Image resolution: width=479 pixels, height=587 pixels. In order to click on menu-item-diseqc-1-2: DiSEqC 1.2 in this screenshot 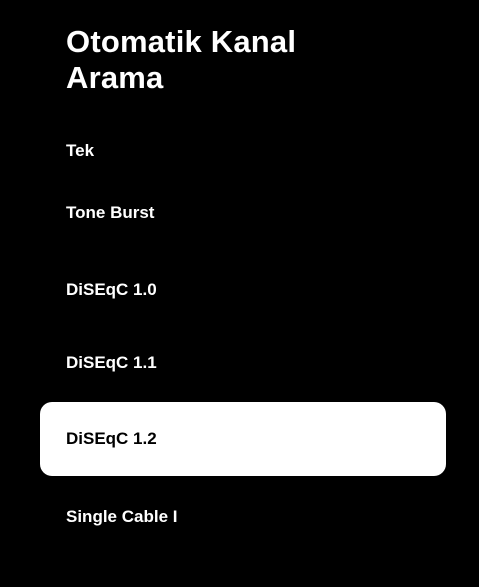, I will do `click(243, 439)`.